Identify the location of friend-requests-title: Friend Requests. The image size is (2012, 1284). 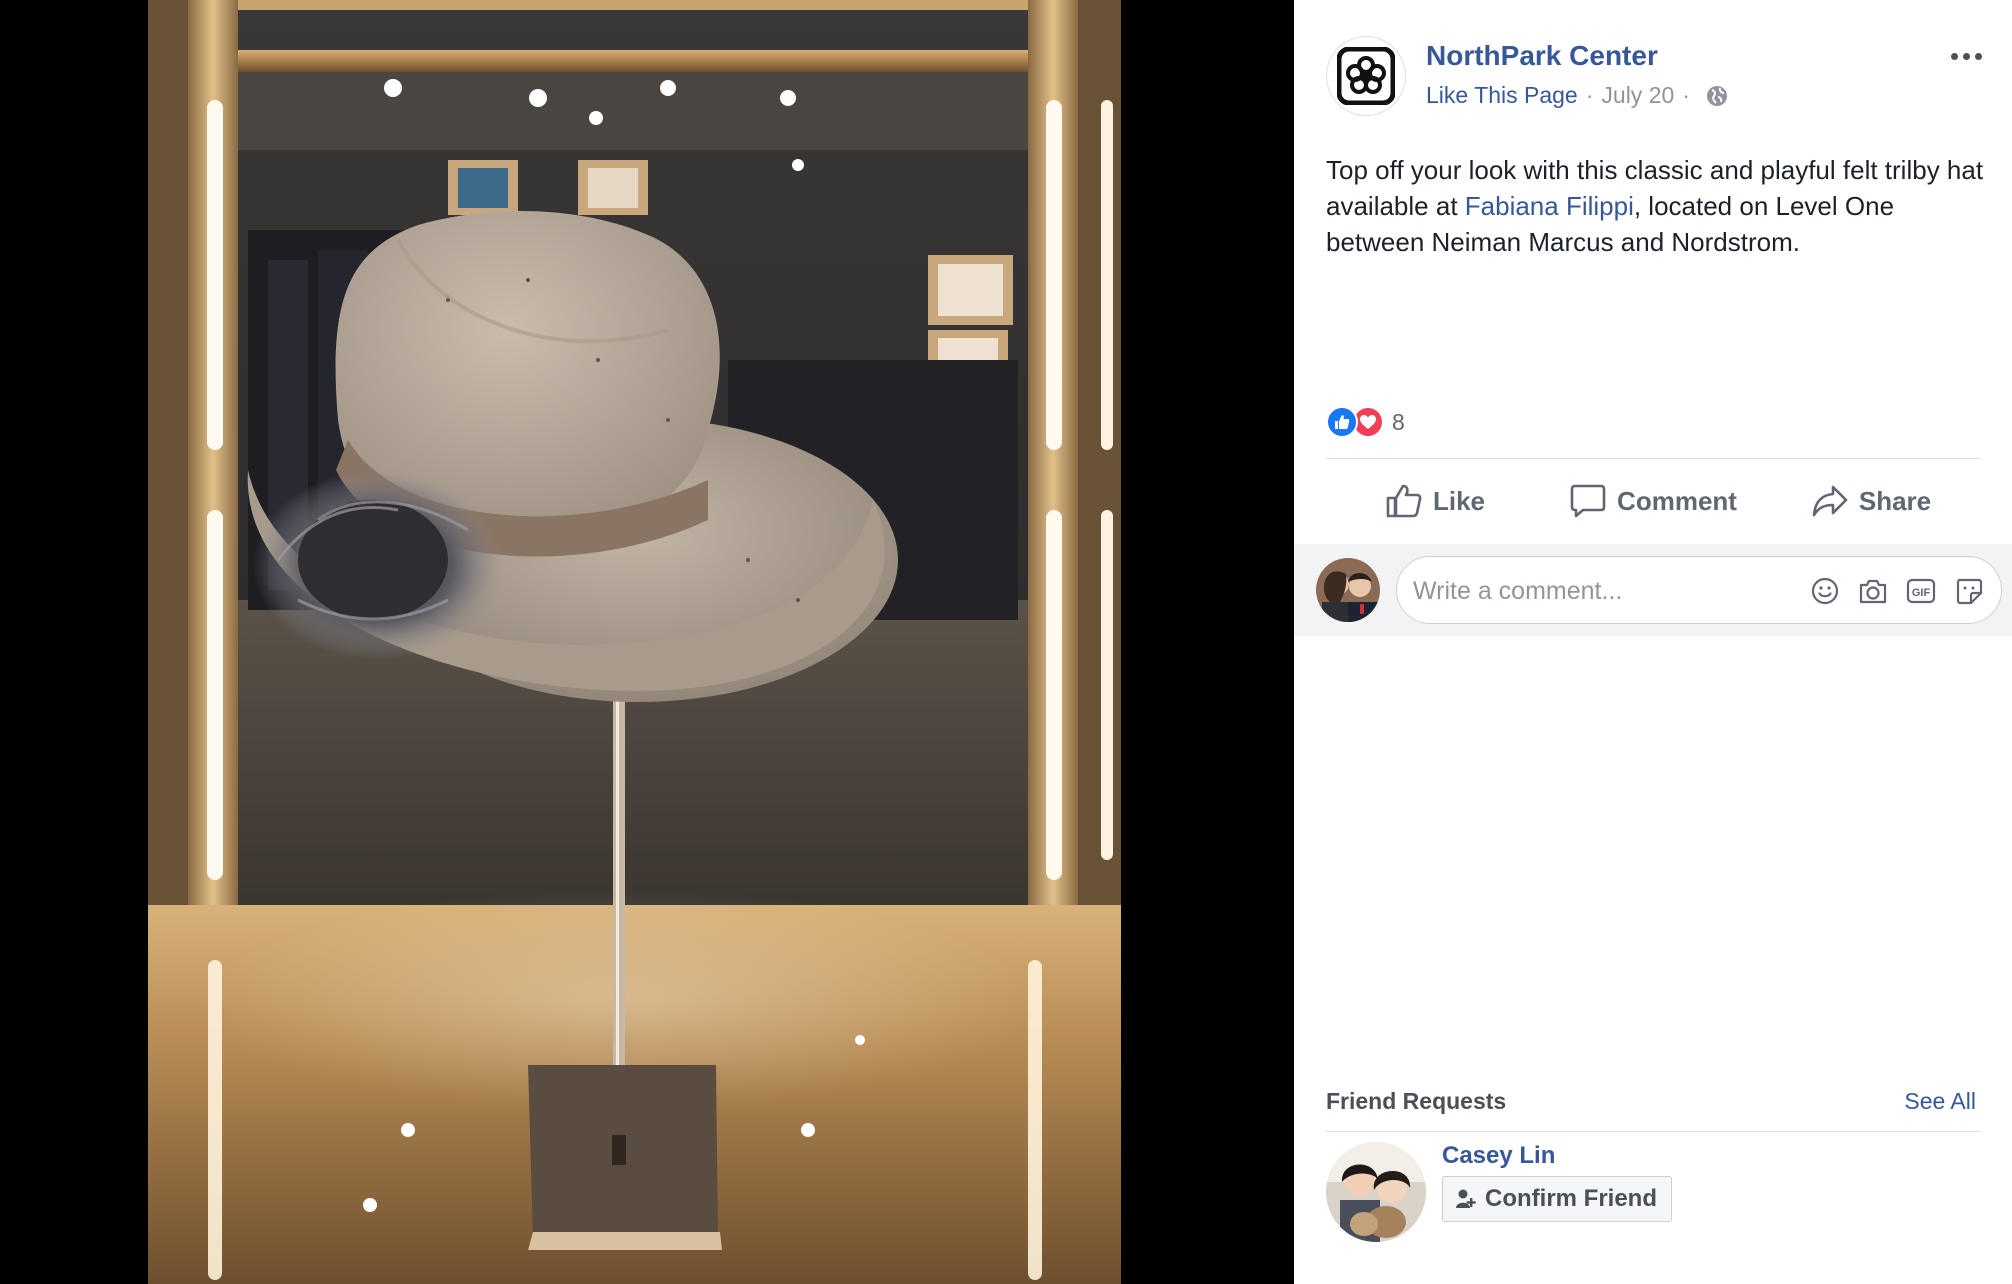
(1416, 1101).